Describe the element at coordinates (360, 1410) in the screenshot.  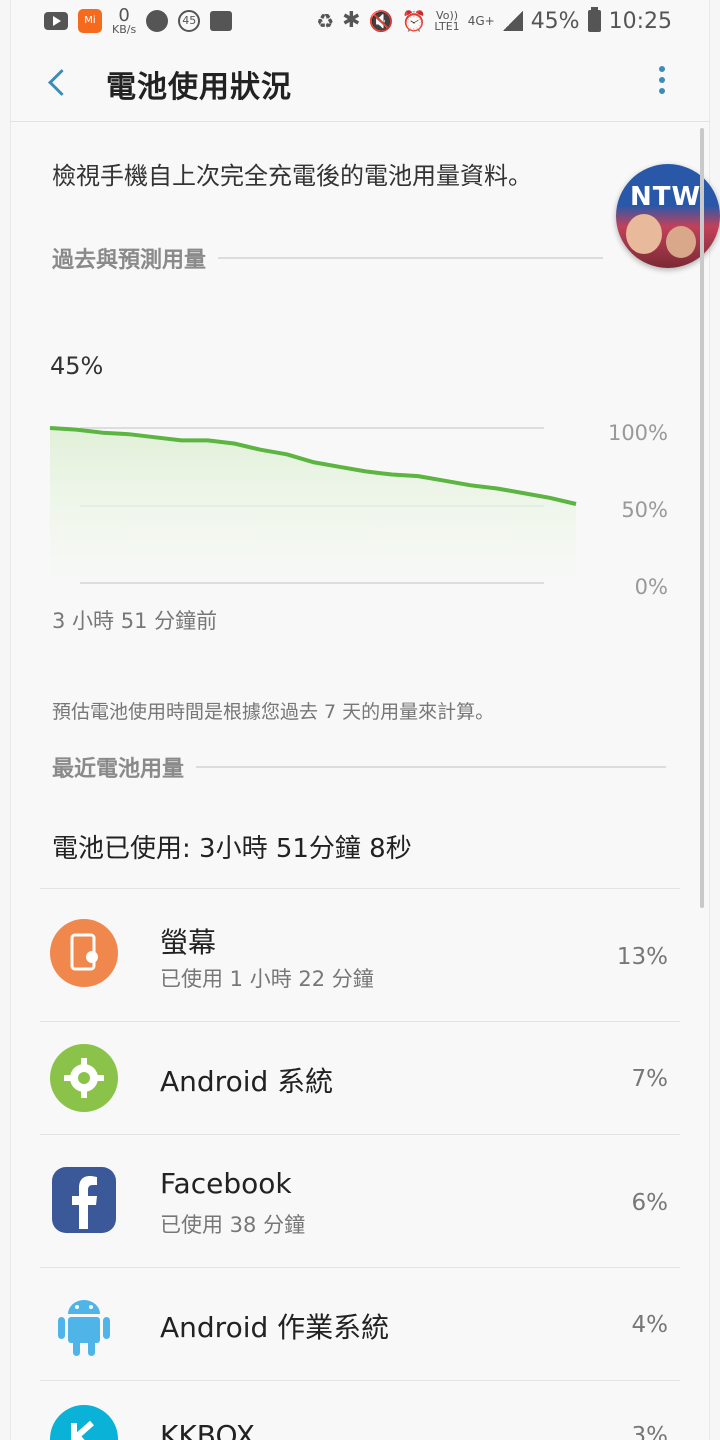
I see `app-row-kkbox: KKBOX 3%` at that location.